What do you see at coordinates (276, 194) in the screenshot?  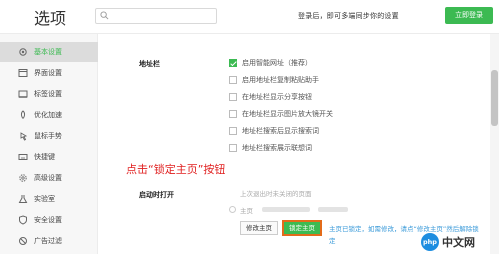 I see `radio-label: 上次退出时未关闭的页面` at bounding box center [276, 194].